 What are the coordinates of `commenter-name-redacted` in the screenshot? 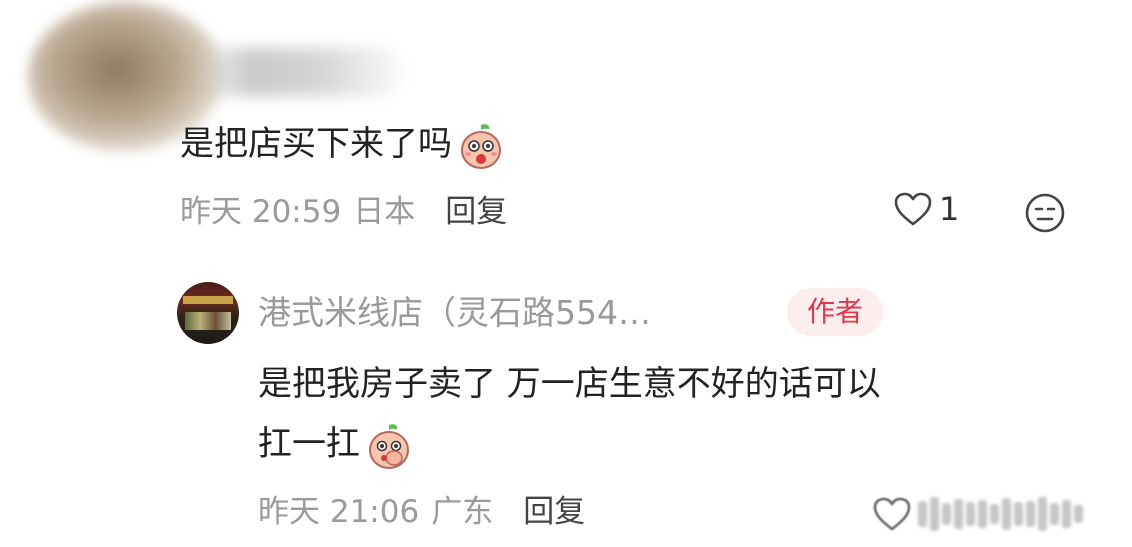 It's located at (305, 72).